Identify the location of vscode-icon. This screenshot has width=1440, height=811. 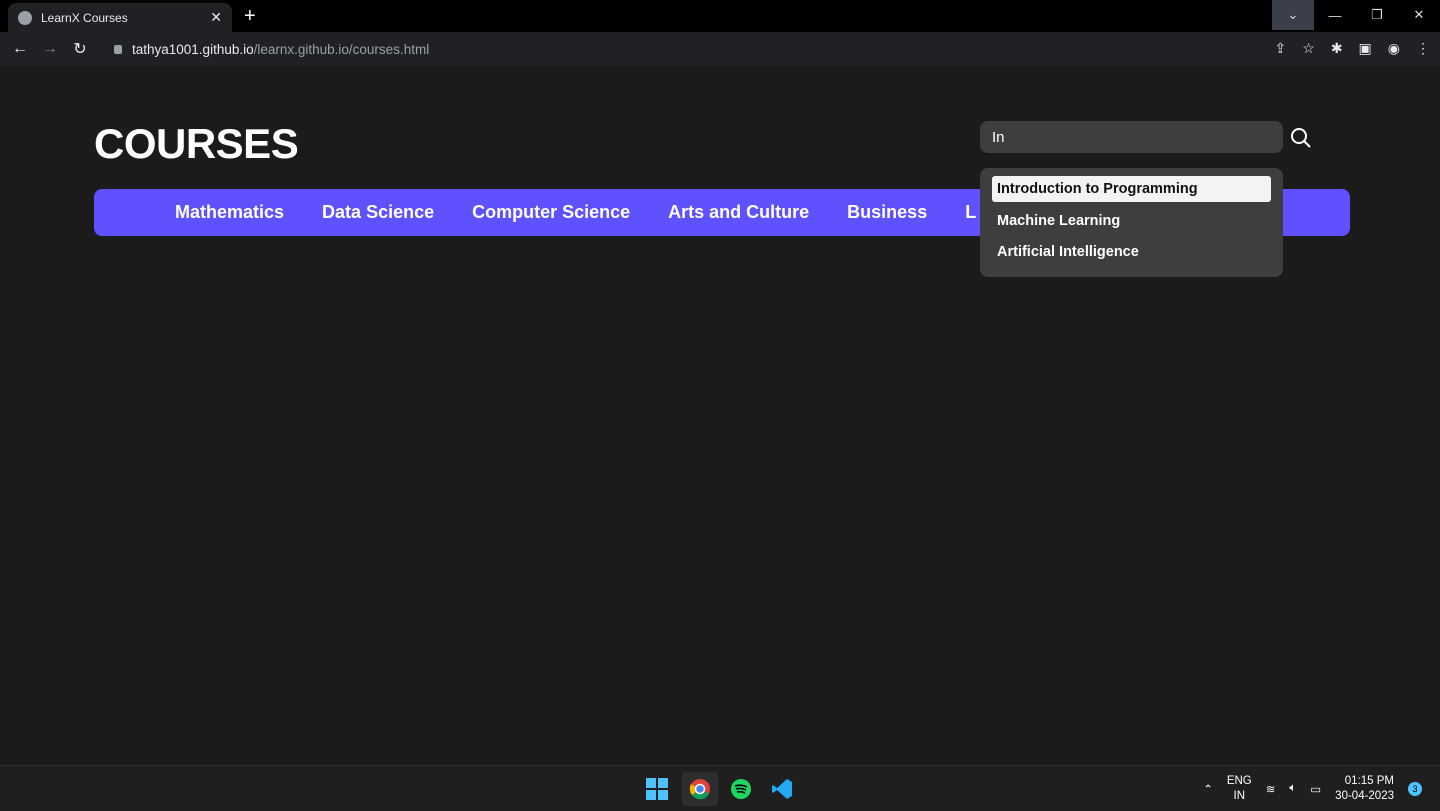
(782, 789).